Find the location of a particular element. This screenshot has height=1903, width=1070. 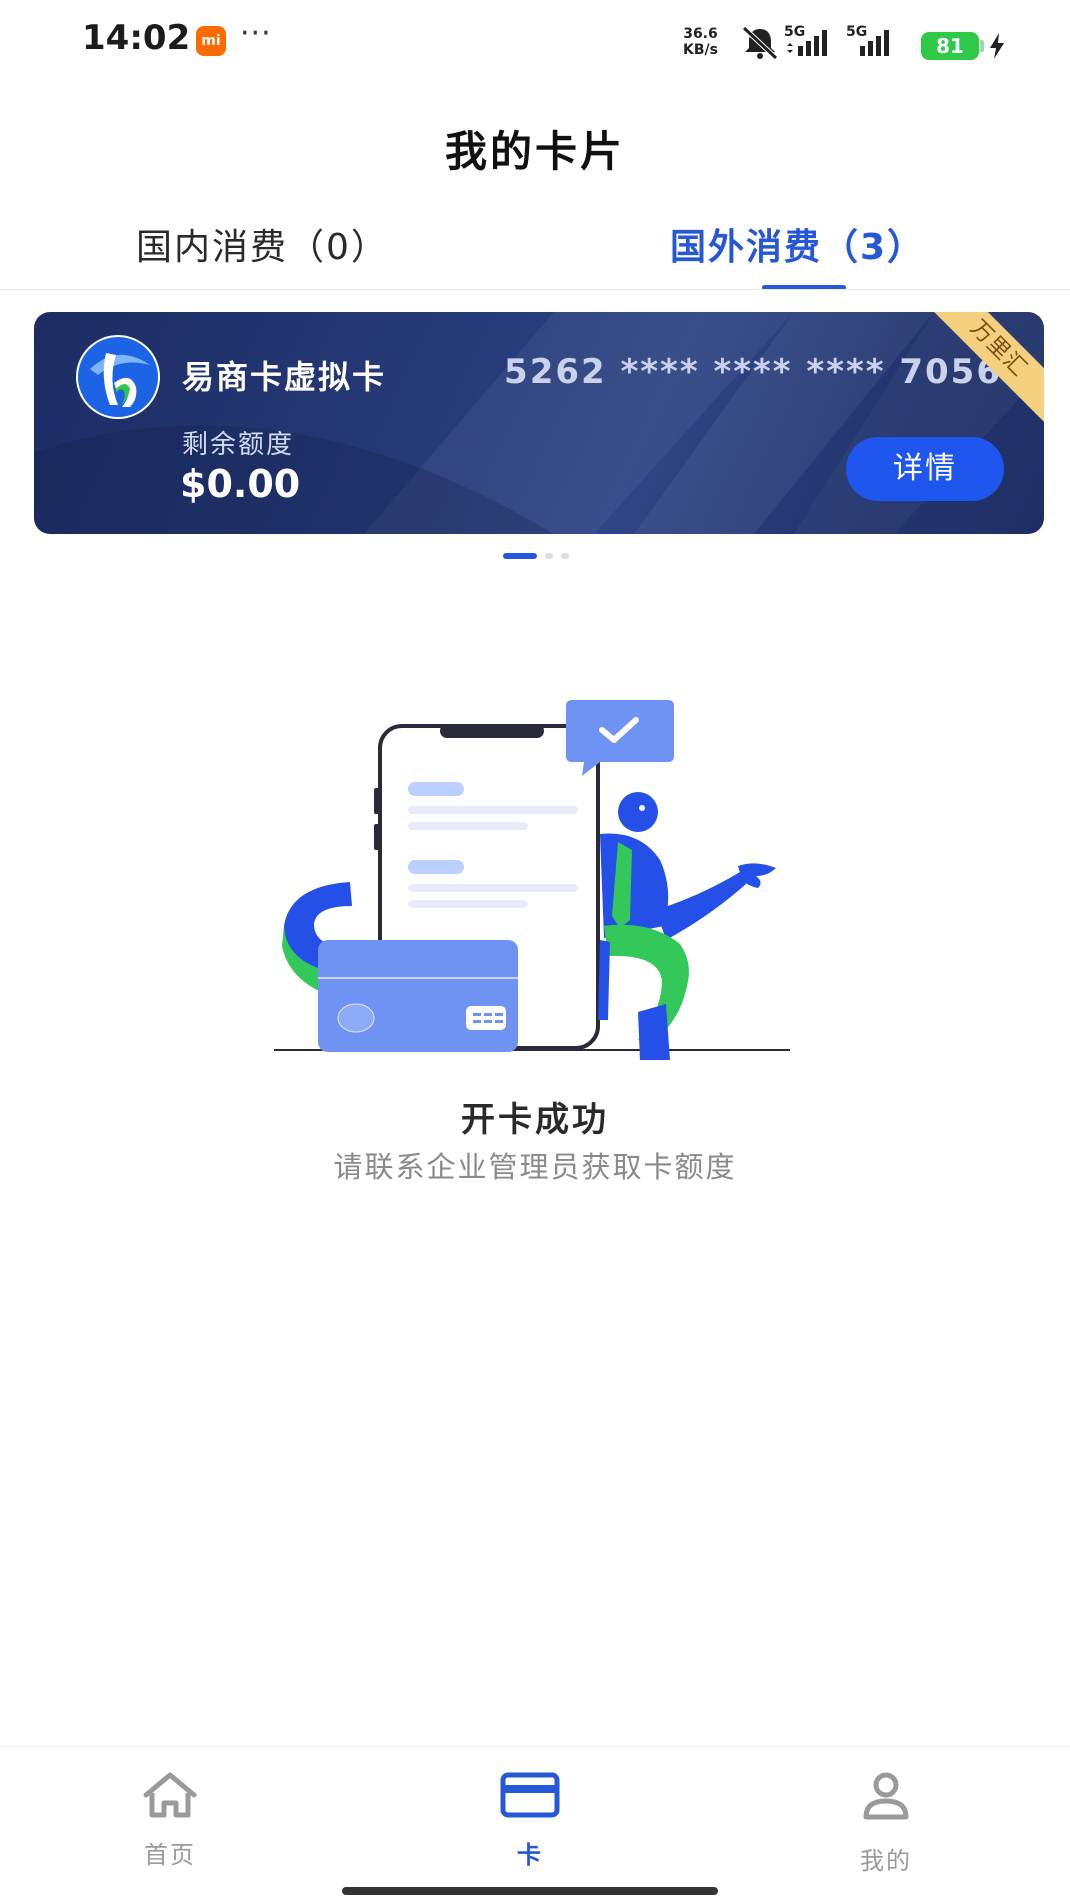

nav-profile-label: 我的 is located at coordinates (886, 1861).